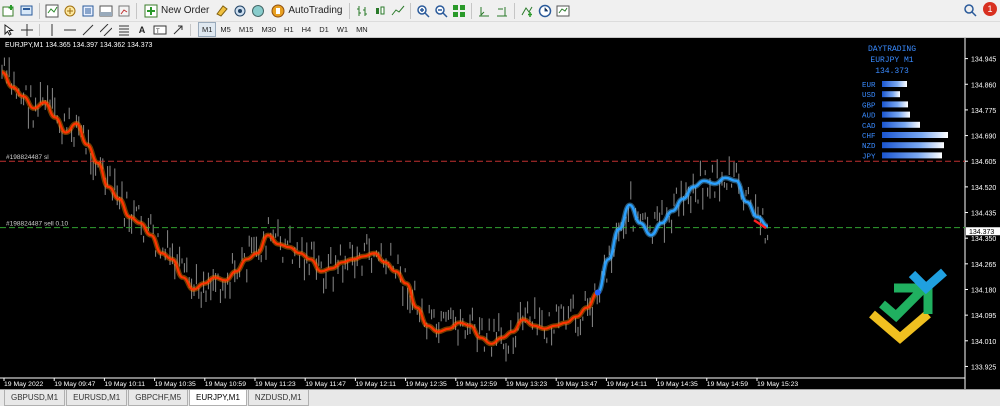  What do you see at coordinates (426, 384) in the screenshot?
I see `time-label: 19 May 12:35` at bounding box center [426, 384].